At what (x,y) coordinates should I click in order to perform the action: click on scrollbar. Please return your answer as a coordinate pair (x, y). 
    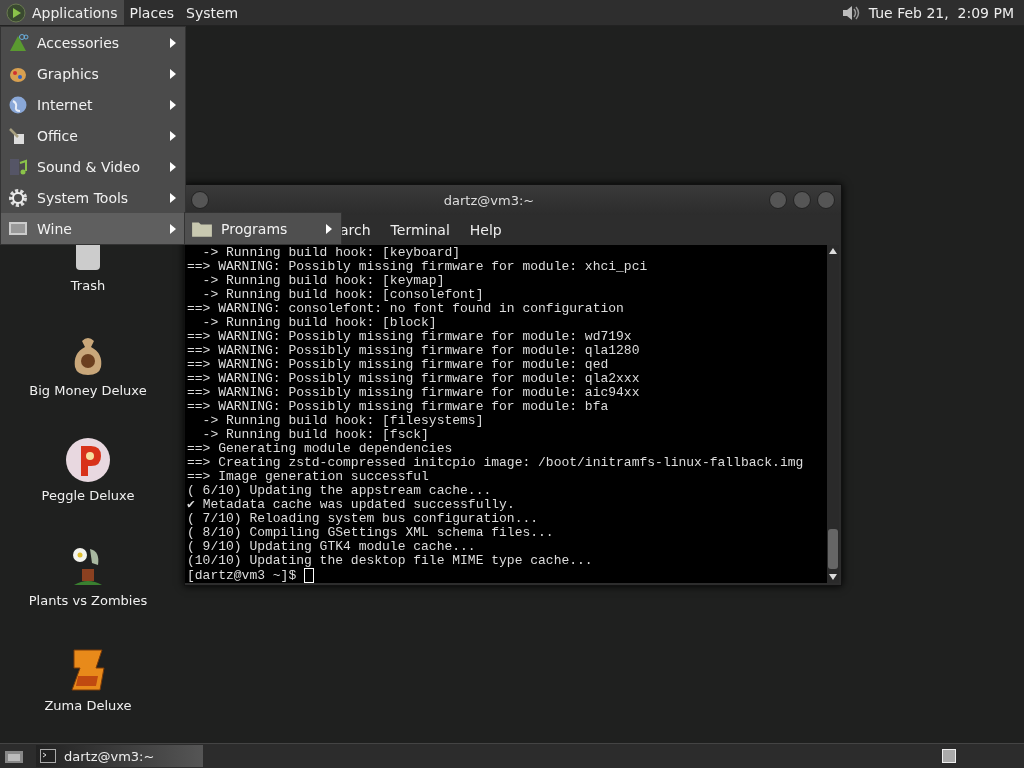
    Looking at the image, I should click on (833, 414).